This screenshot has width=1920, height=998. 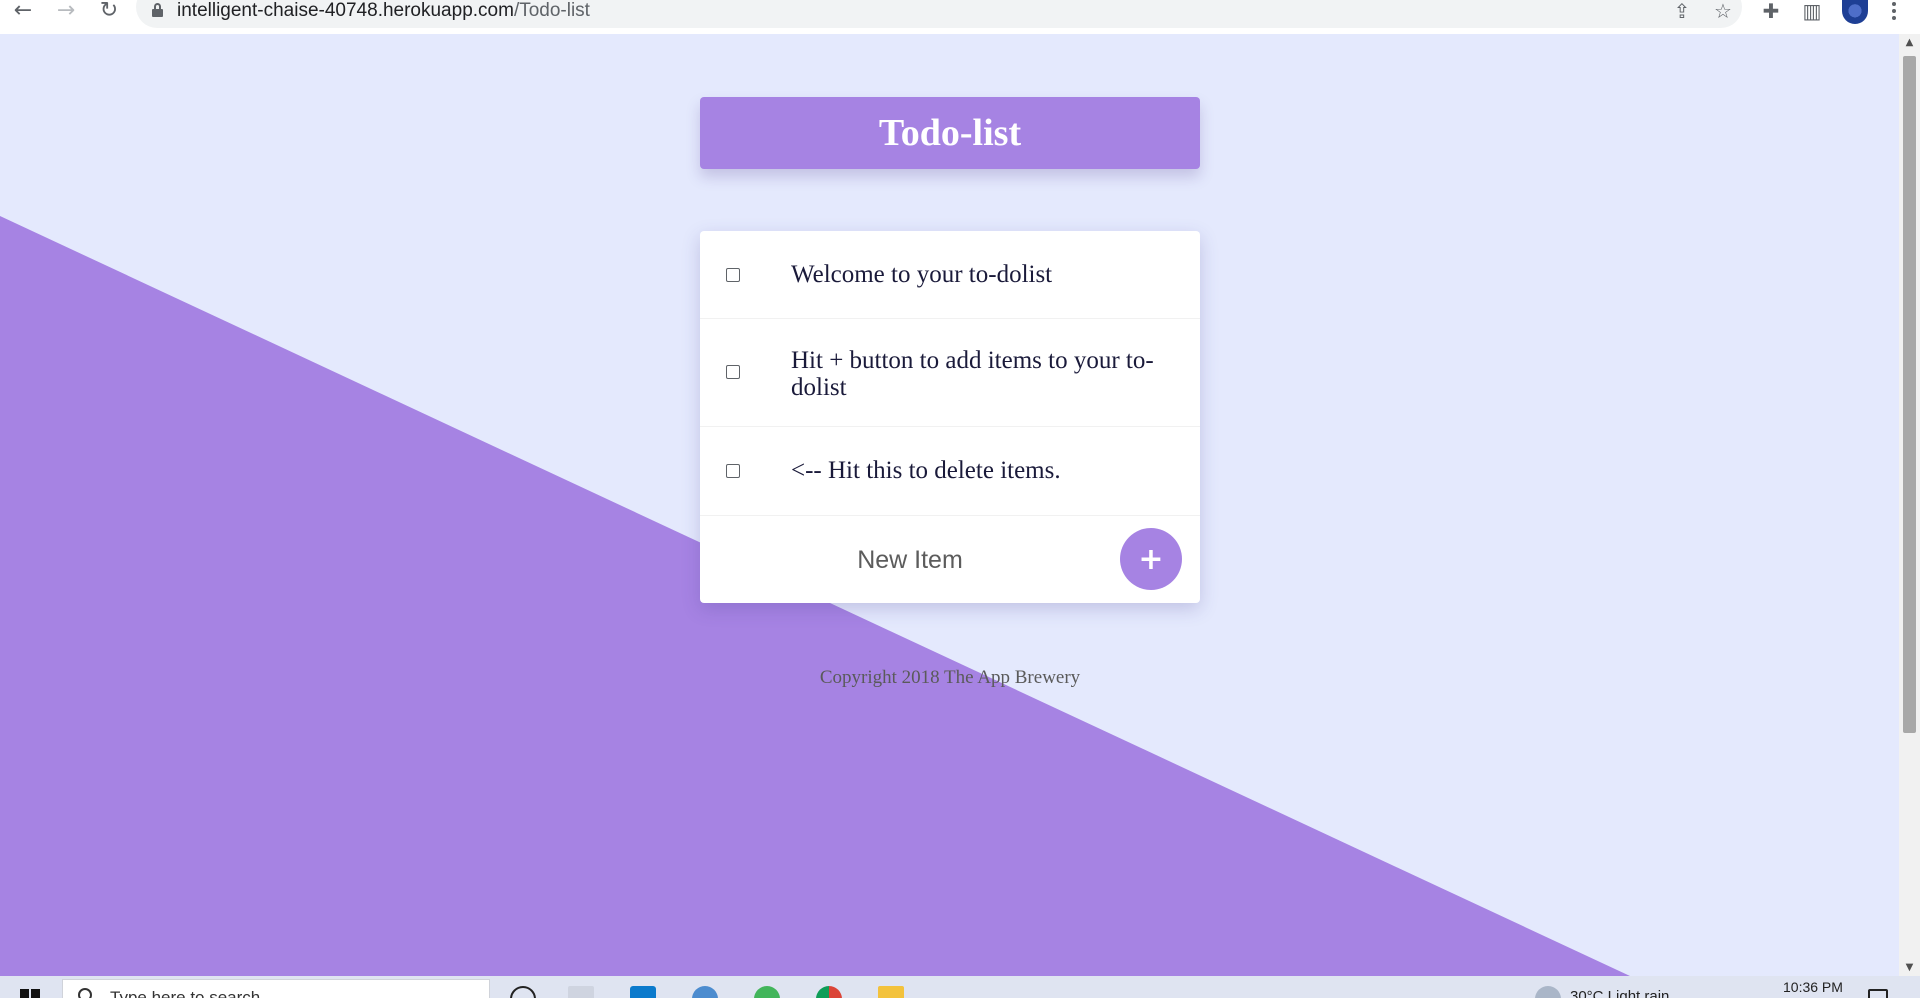 What do you see at coordinates (1894, 11) in the screenshot?
I see `more-menu-icon` at bounding box center [1894, 11].